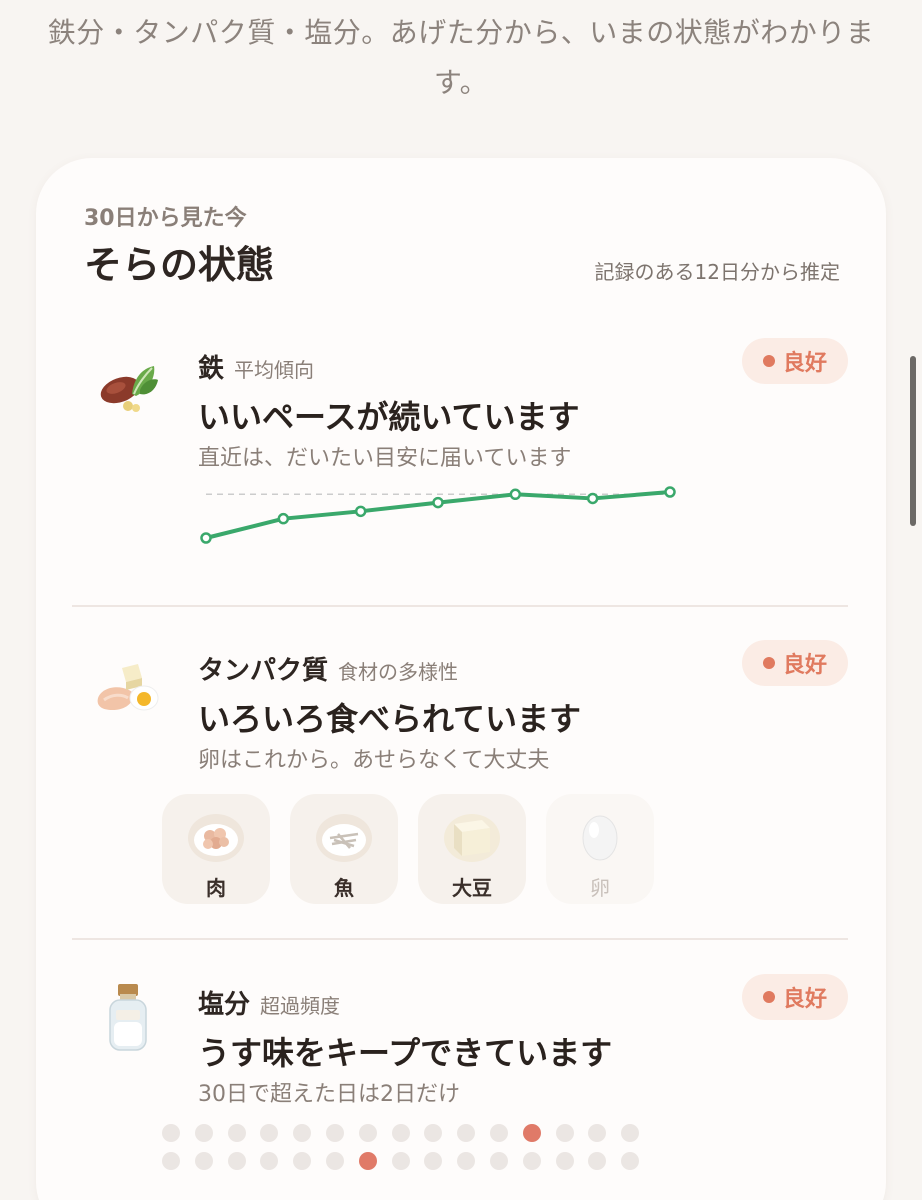  What do you see at coordinates (472, 888) in the screenshot?
I see `food-name: 大豆` at bounding box center [472, 888].